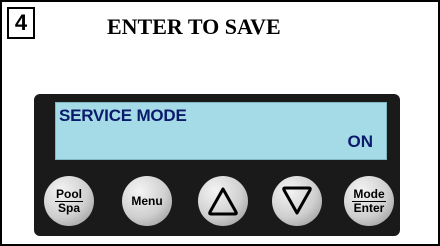  I want to click on up-triangle-icon, so click(223, 201).